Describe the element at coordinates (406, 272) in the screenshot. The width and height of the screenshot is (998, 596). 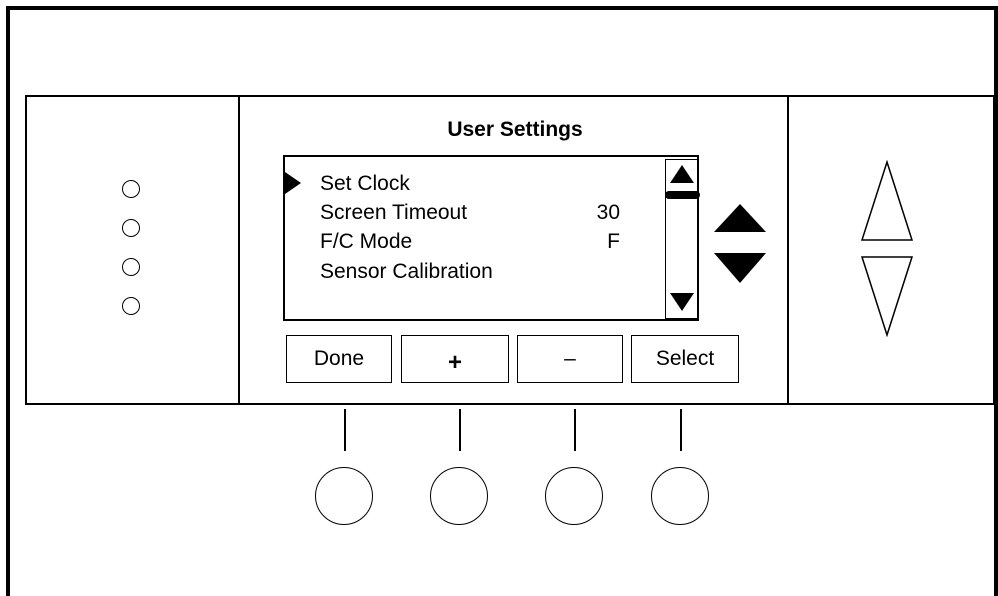
I see `menu-item-sensor-calibration: Sensor Calibration` at that location.